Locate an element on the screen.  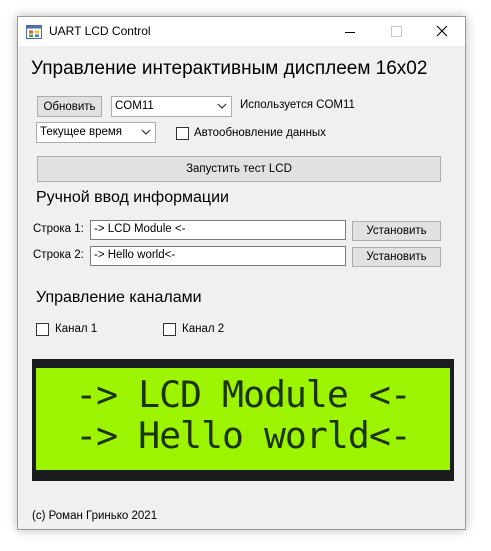
minimize-button is located at coordinates (350, 31).